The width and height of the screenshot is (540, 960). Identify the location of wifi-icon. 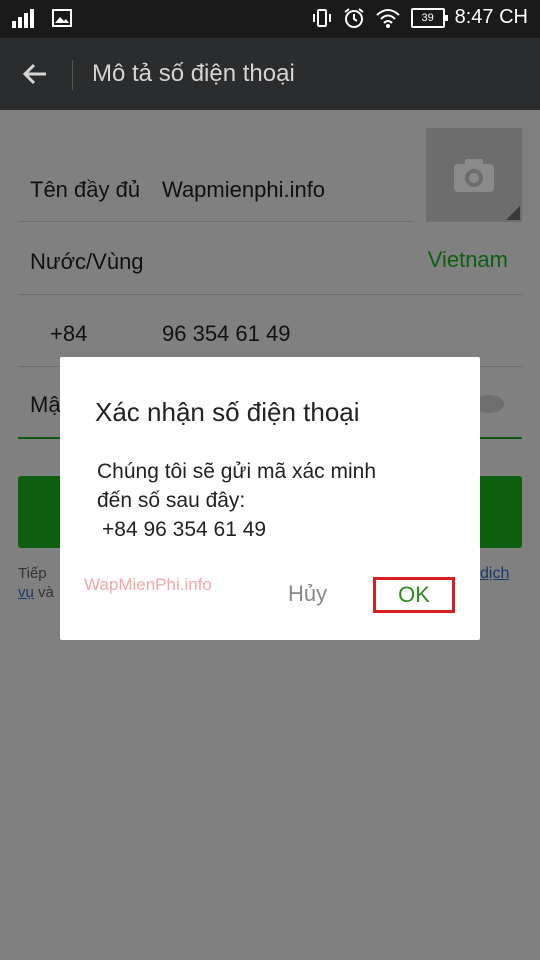
(387, 18).